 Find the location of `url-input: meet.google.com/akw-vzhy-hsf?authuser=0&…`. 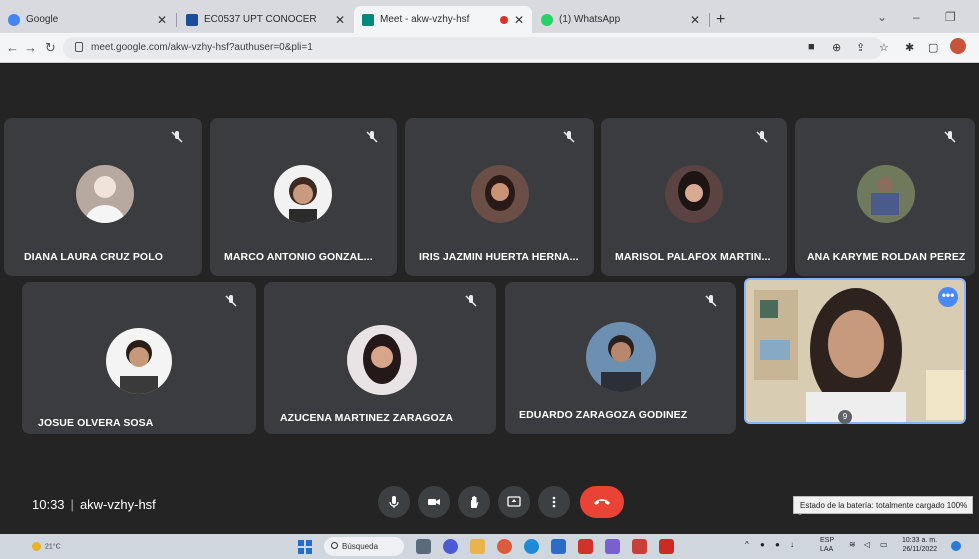

url-input: meet.google.com/akw-vzhy-hsf?authuser=0&… is located at coordinates (473, 48).